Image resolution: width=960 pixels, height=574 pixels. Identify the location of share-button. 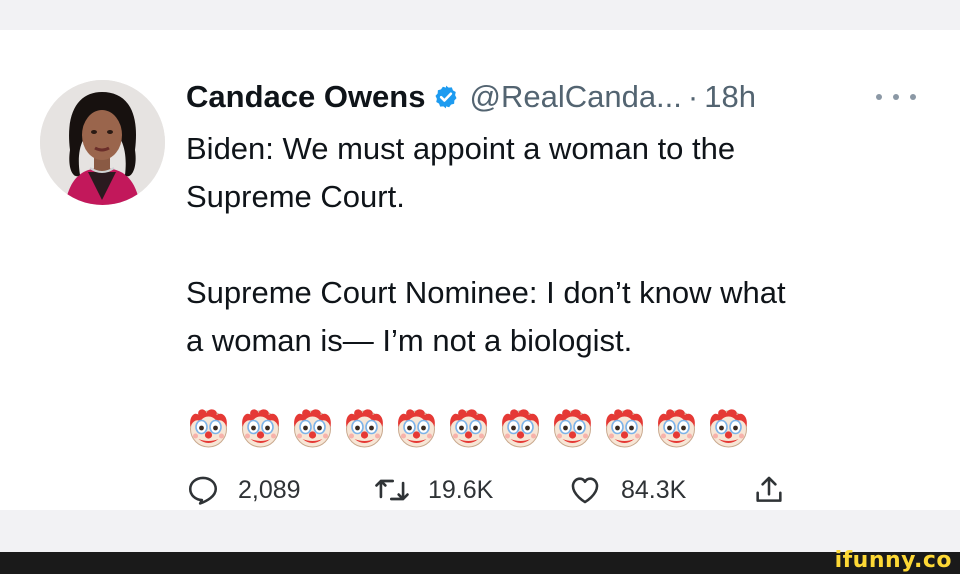
(769, 490).